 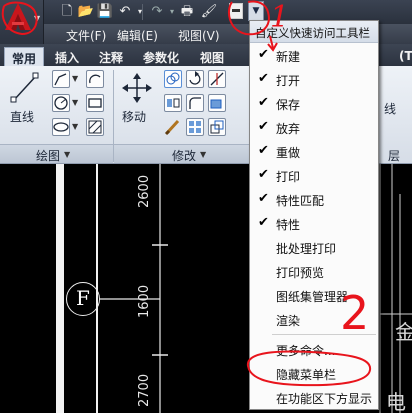 What do you see at coordinates (355, 313) in the screenshot?
I see `step-number-2: 2` at bounding box center [355, 313].